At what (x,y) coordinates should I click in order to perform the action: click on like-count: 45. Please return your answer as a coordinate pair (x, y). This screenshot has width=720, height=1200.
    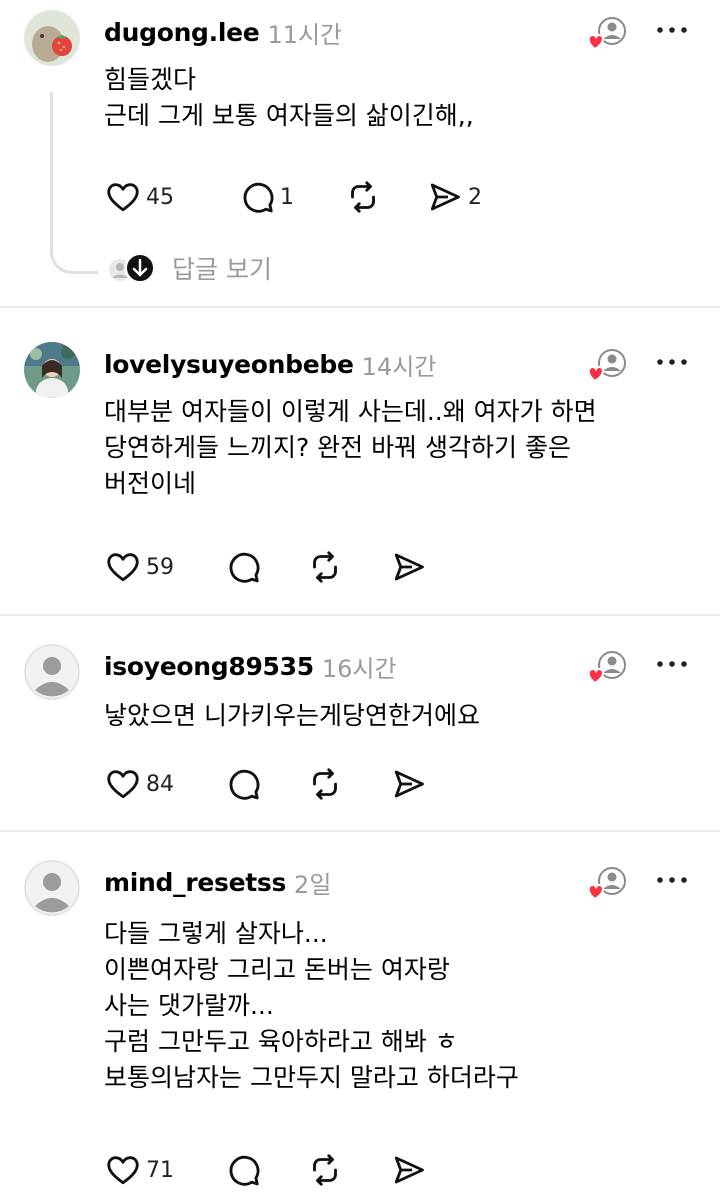
    Looking at the image, I should click on (160, 197).